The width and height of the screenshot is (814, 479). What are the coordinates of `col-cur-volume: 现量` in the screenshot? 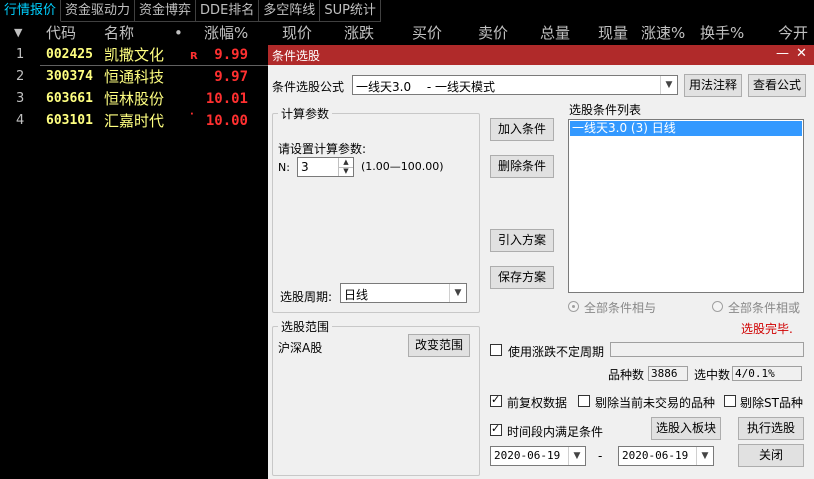 It's located at (613, 33).